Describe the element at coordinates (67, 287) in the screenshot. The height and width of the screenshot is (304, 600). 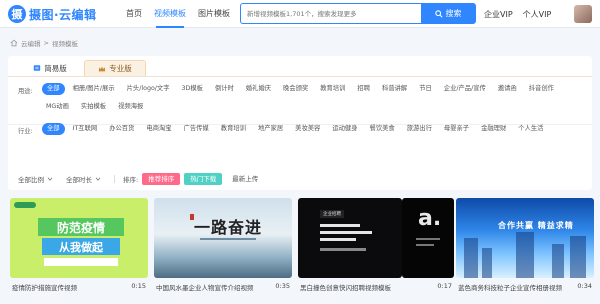
I see `template-title: 疫情防护措施宣传视频` at that location.